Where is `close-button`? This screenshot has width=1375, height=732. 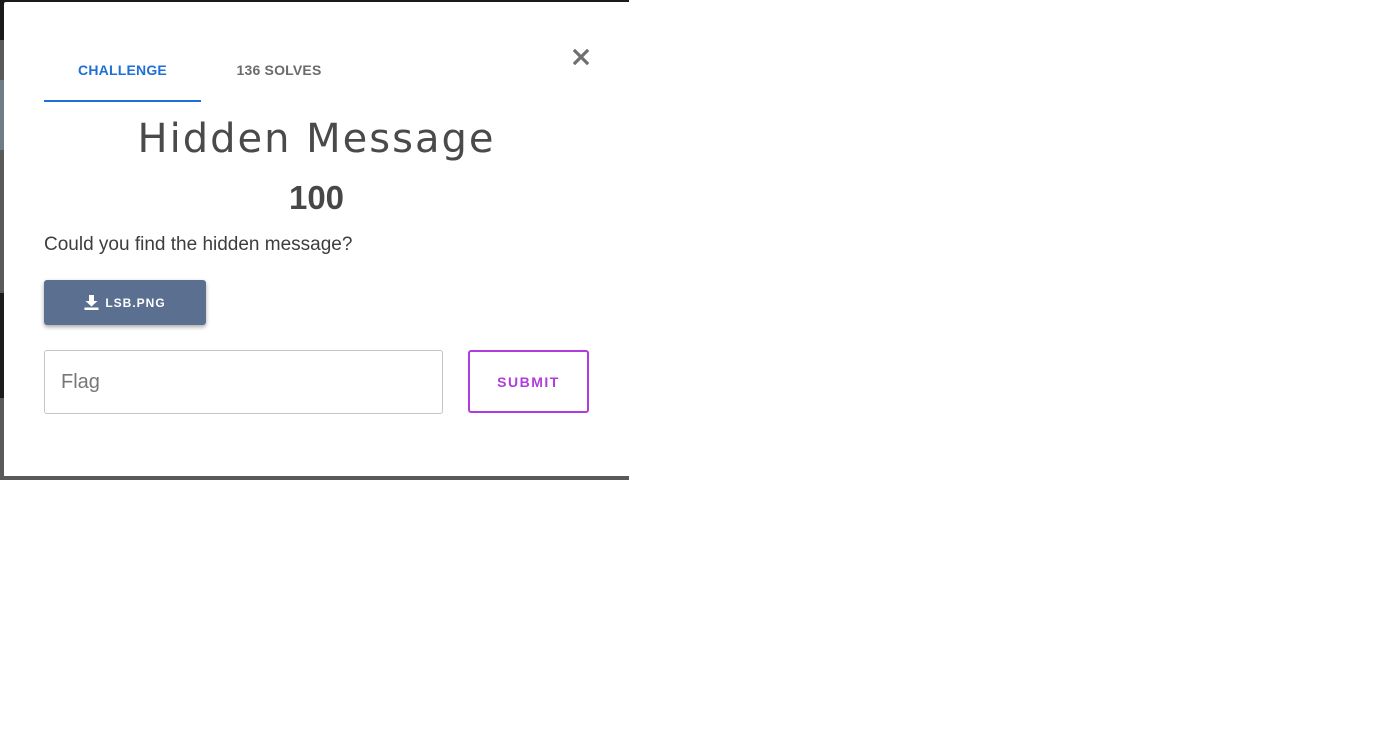 close-button is located at coordinates (581, 57).